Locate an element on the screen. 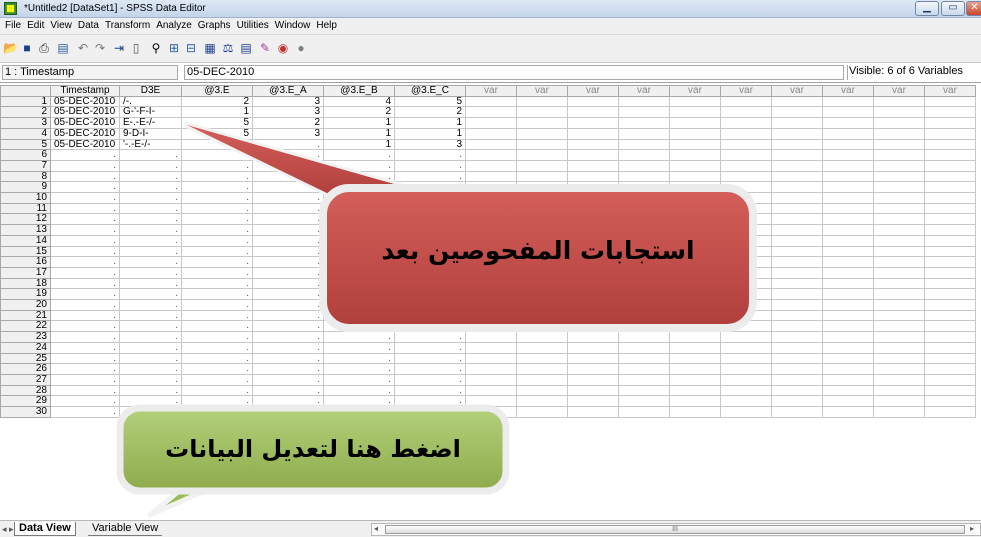 The width and height of the screenshot is (981, 537). callout-responses-text: استجابات المفحوصين بعد is located at coordinates (538, 250).